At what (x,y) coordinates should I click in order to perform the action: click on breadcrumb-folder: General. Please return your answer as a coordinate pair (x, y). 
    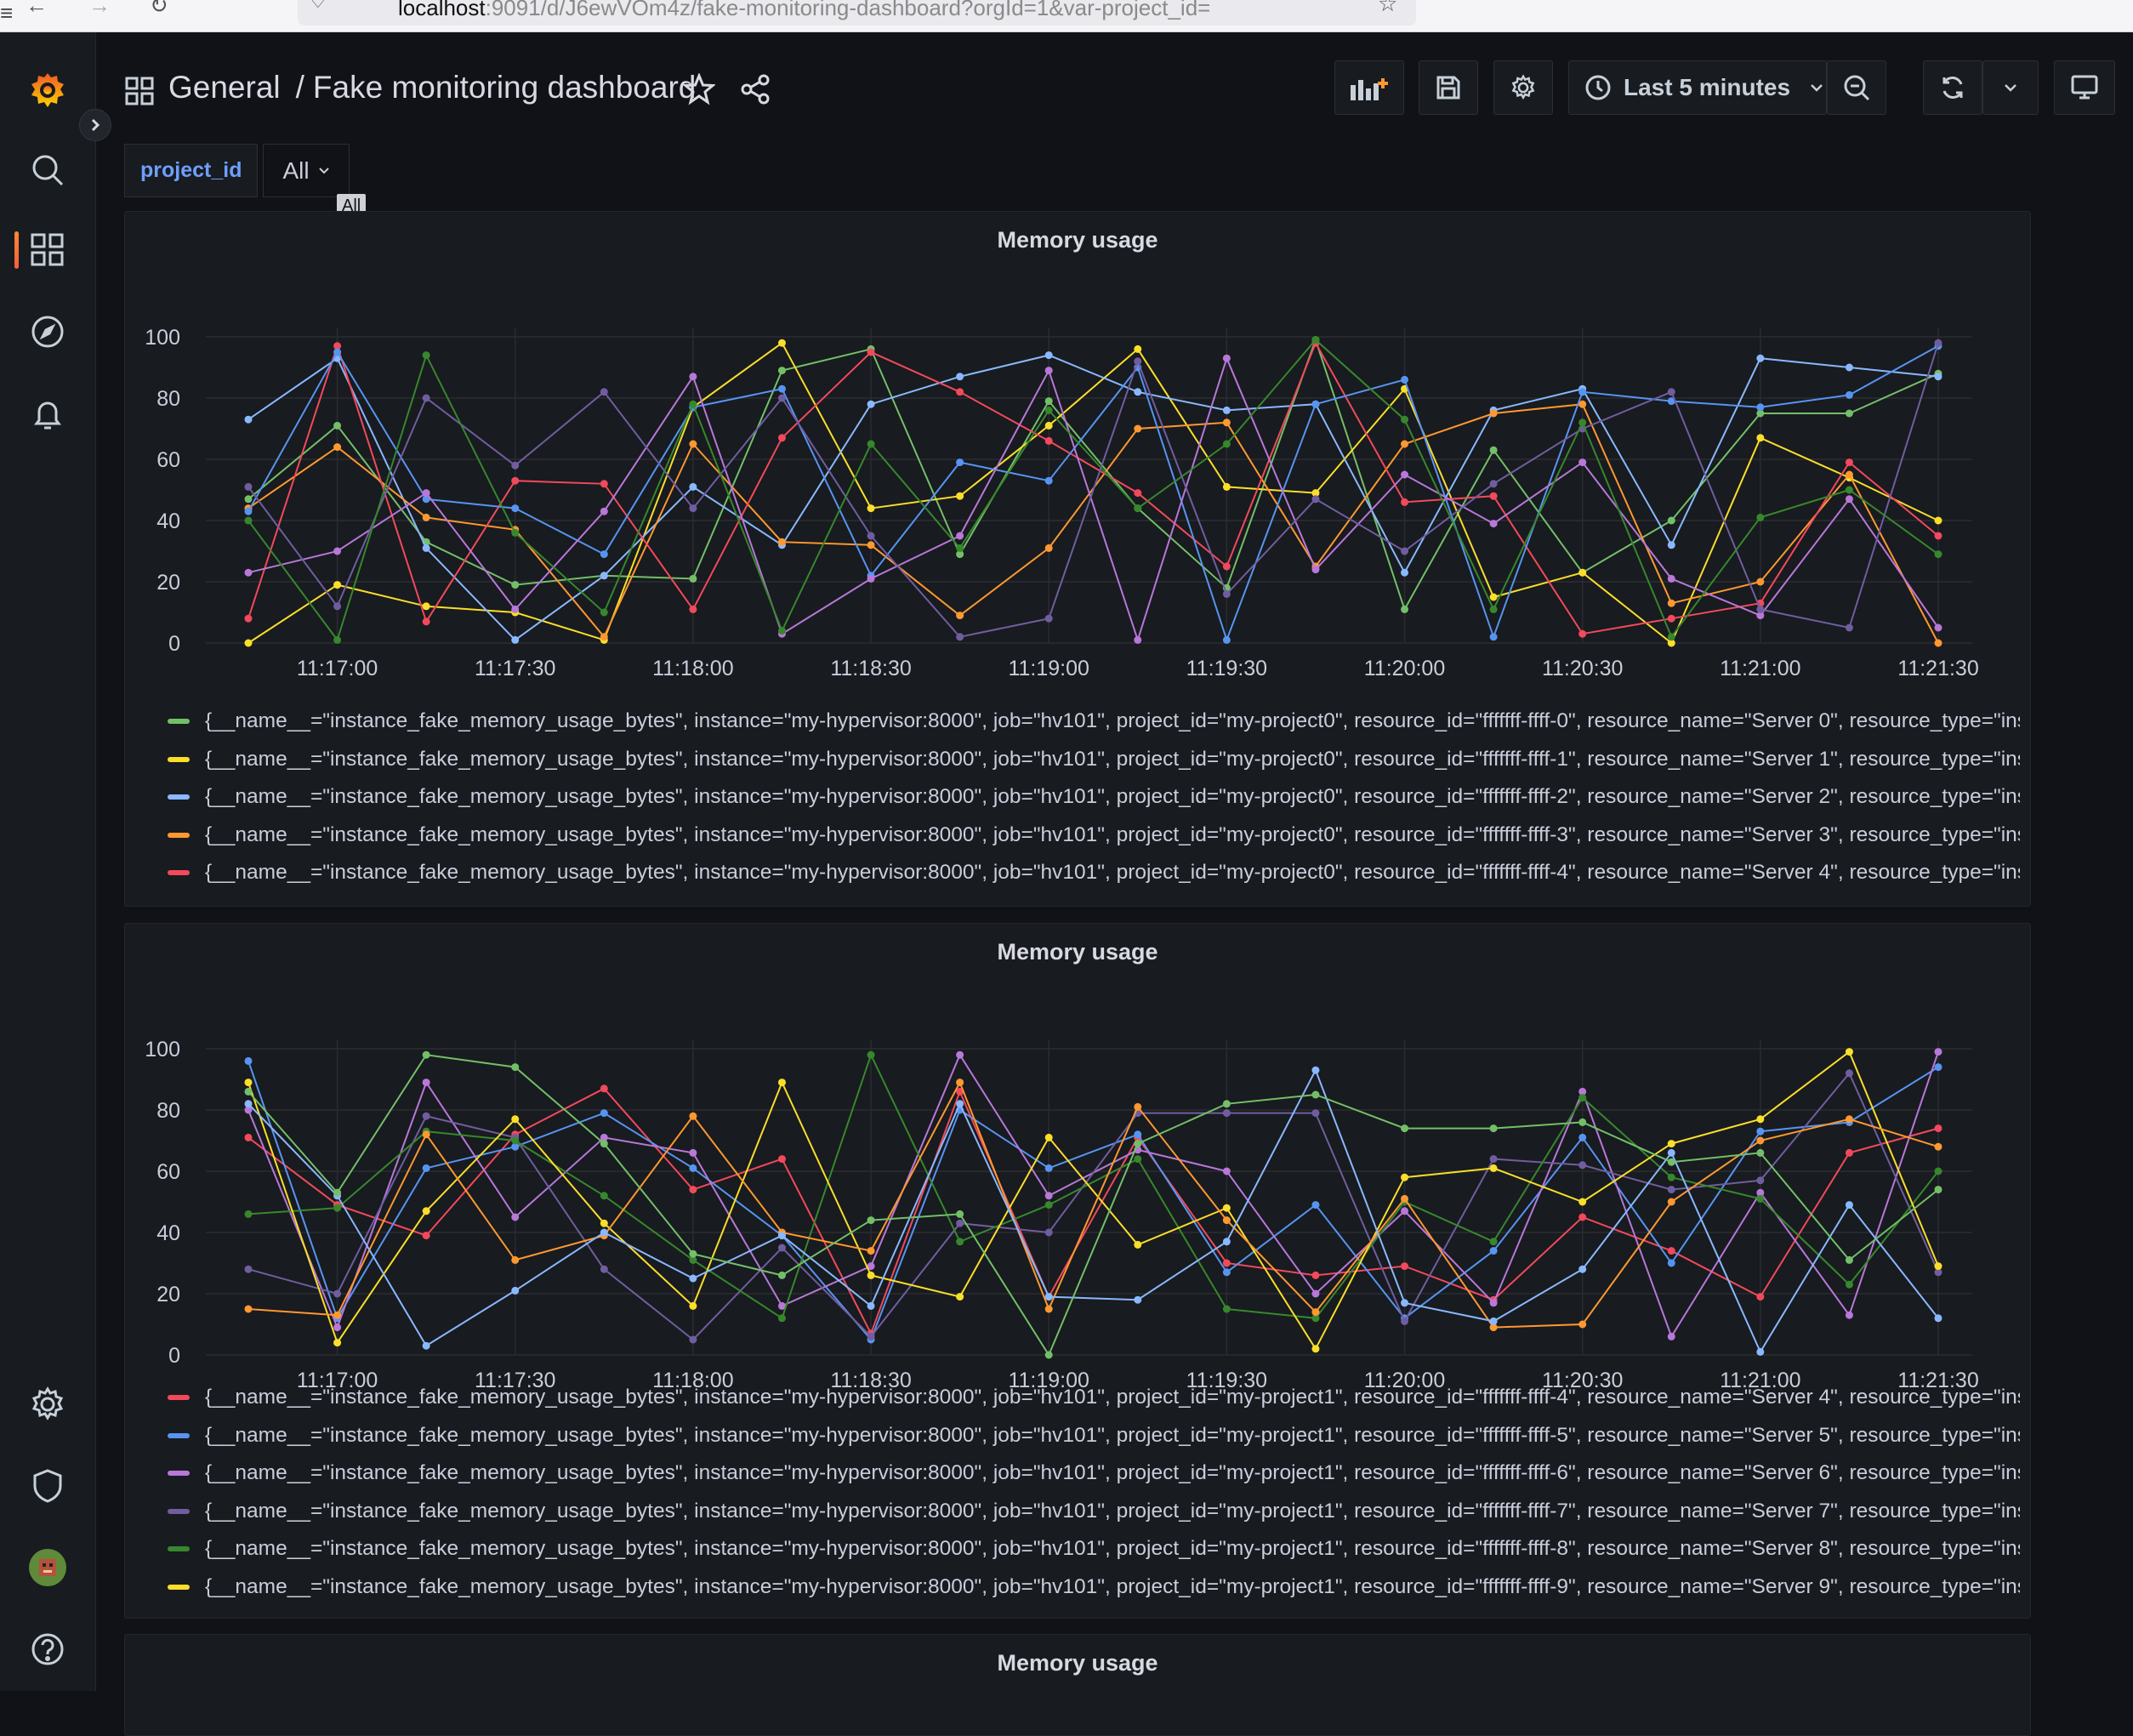
    Looking at the image, I should click on (224, 87).